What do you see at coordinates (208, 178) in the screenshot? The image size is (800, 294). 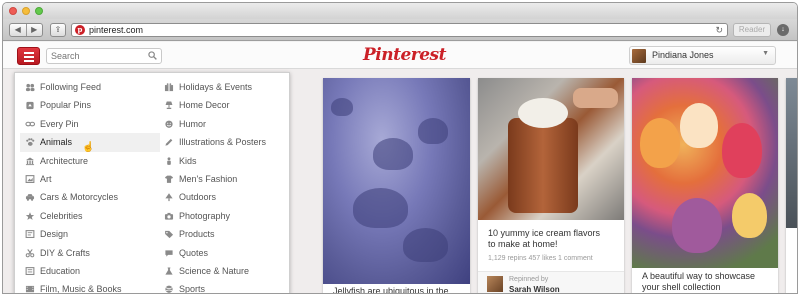 I see `menu-item-label: Men's Fashion` at bounding box center [208, 178].